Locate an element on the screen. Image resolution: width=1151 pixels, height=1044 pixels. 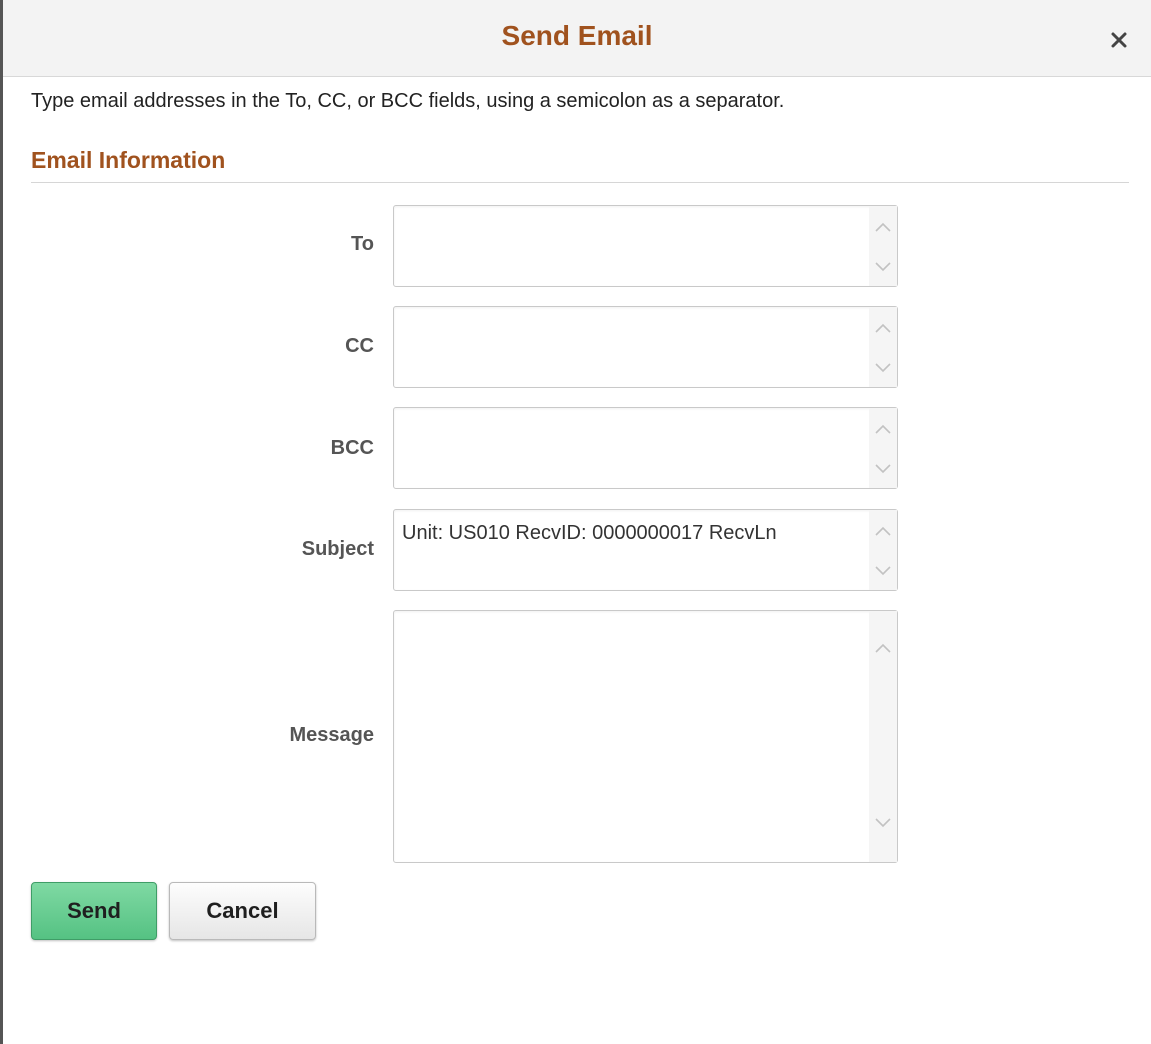
message-label: Message is located at coordinates (332, 735).